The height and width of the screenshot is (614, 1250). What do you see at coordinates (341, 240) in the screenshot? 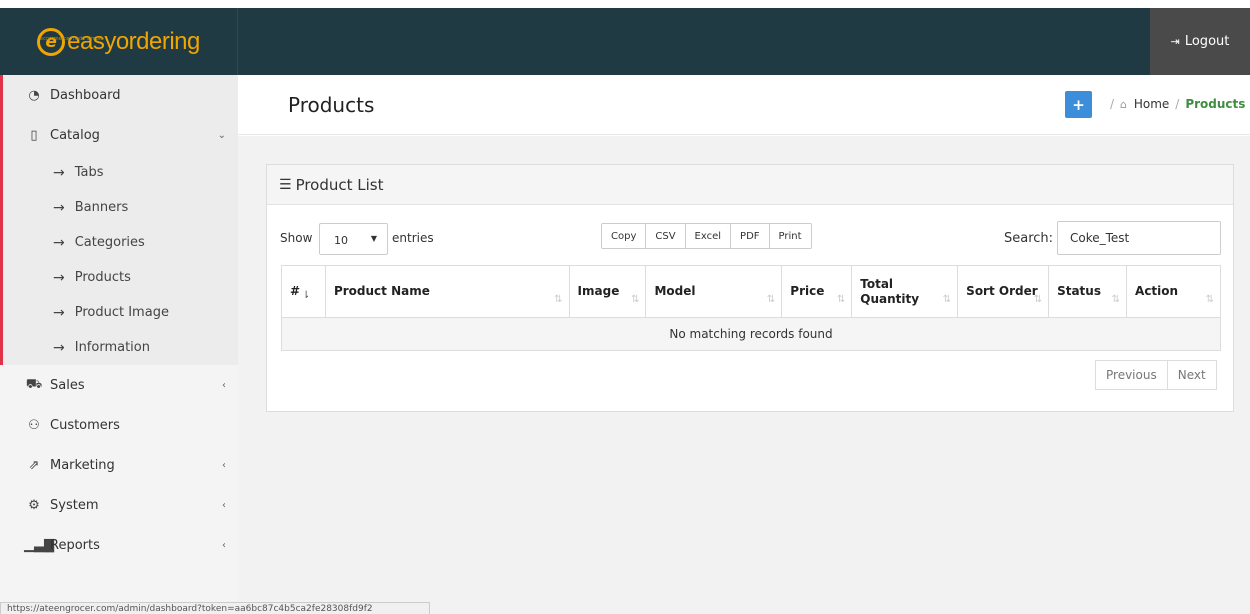
I see `entries-value: 10` at bounding box center [341, 240].